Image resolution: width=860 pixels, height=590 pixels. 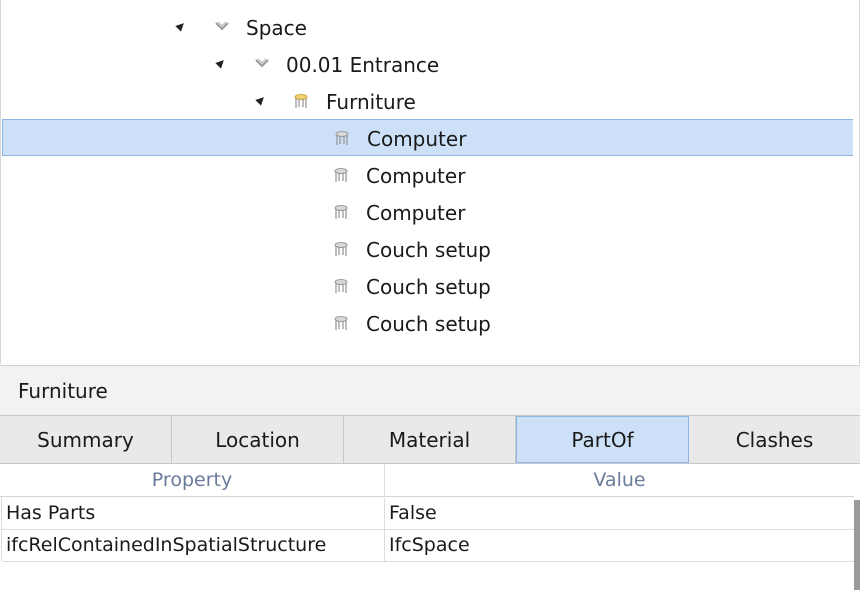 I want to click on tree-row-couch-2: Couch setup, so click(x=430, y=286).